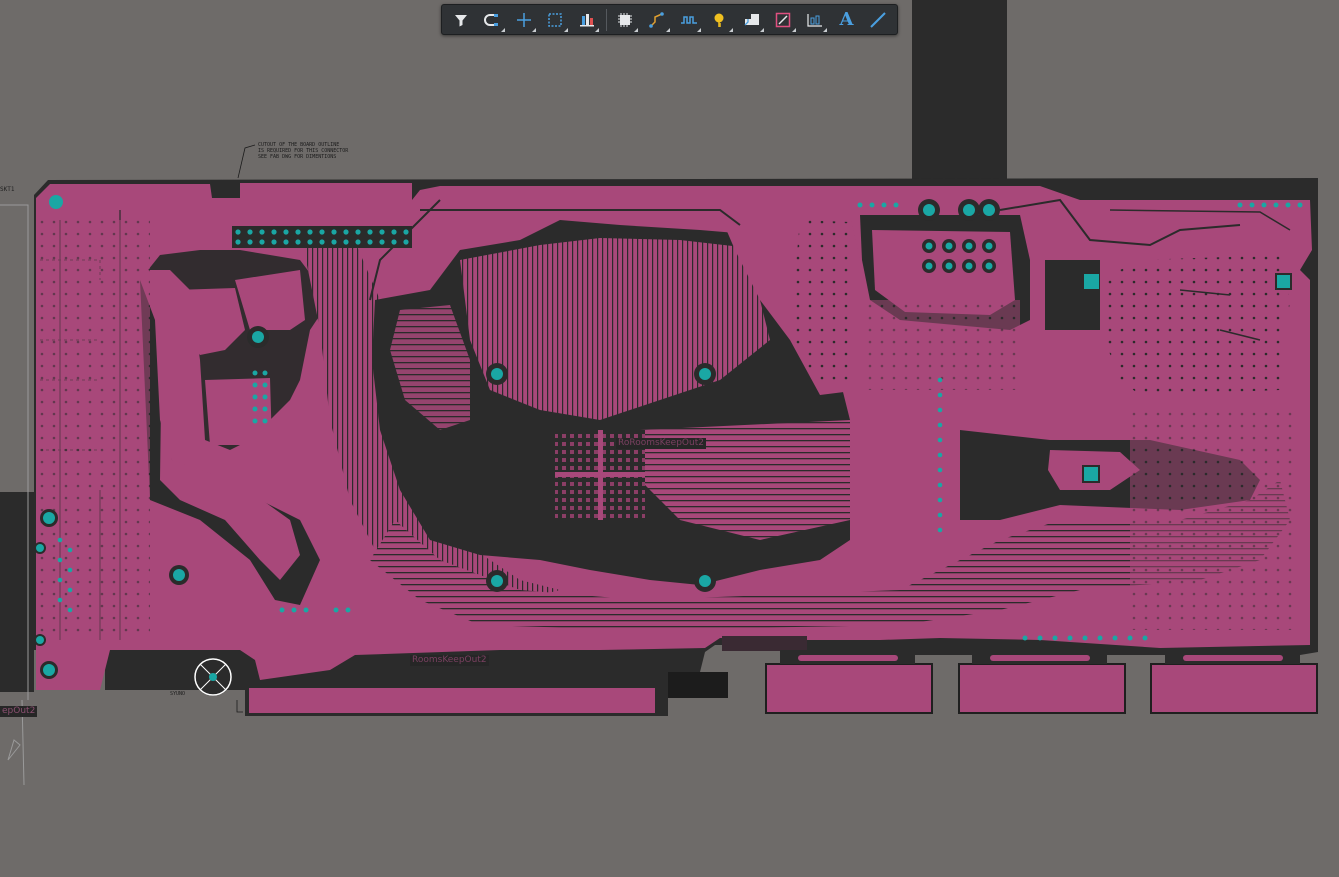 Image resolution: width=1339 pixels, height=877 pixels. What do you see at coordinates (730, 29) in the screenshot?
I see `pin-menu-arrow` at bounding box center [730, 29].